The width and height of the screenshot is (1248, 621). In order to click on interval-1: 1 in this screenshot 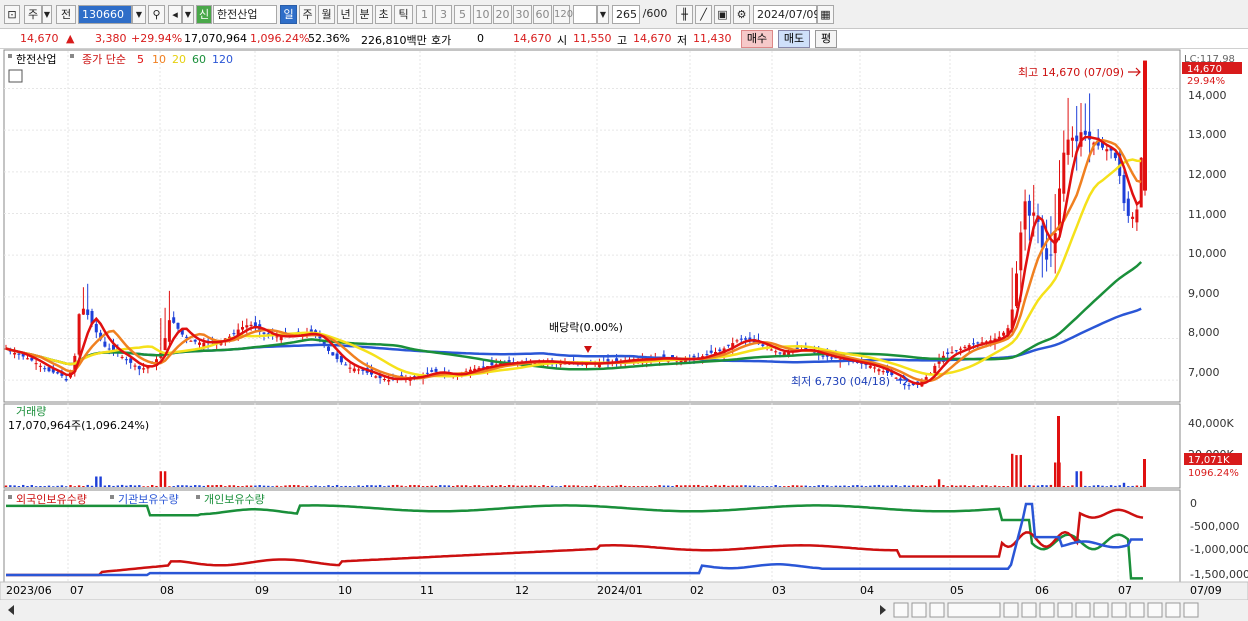, I will do `click(424, 14)`.